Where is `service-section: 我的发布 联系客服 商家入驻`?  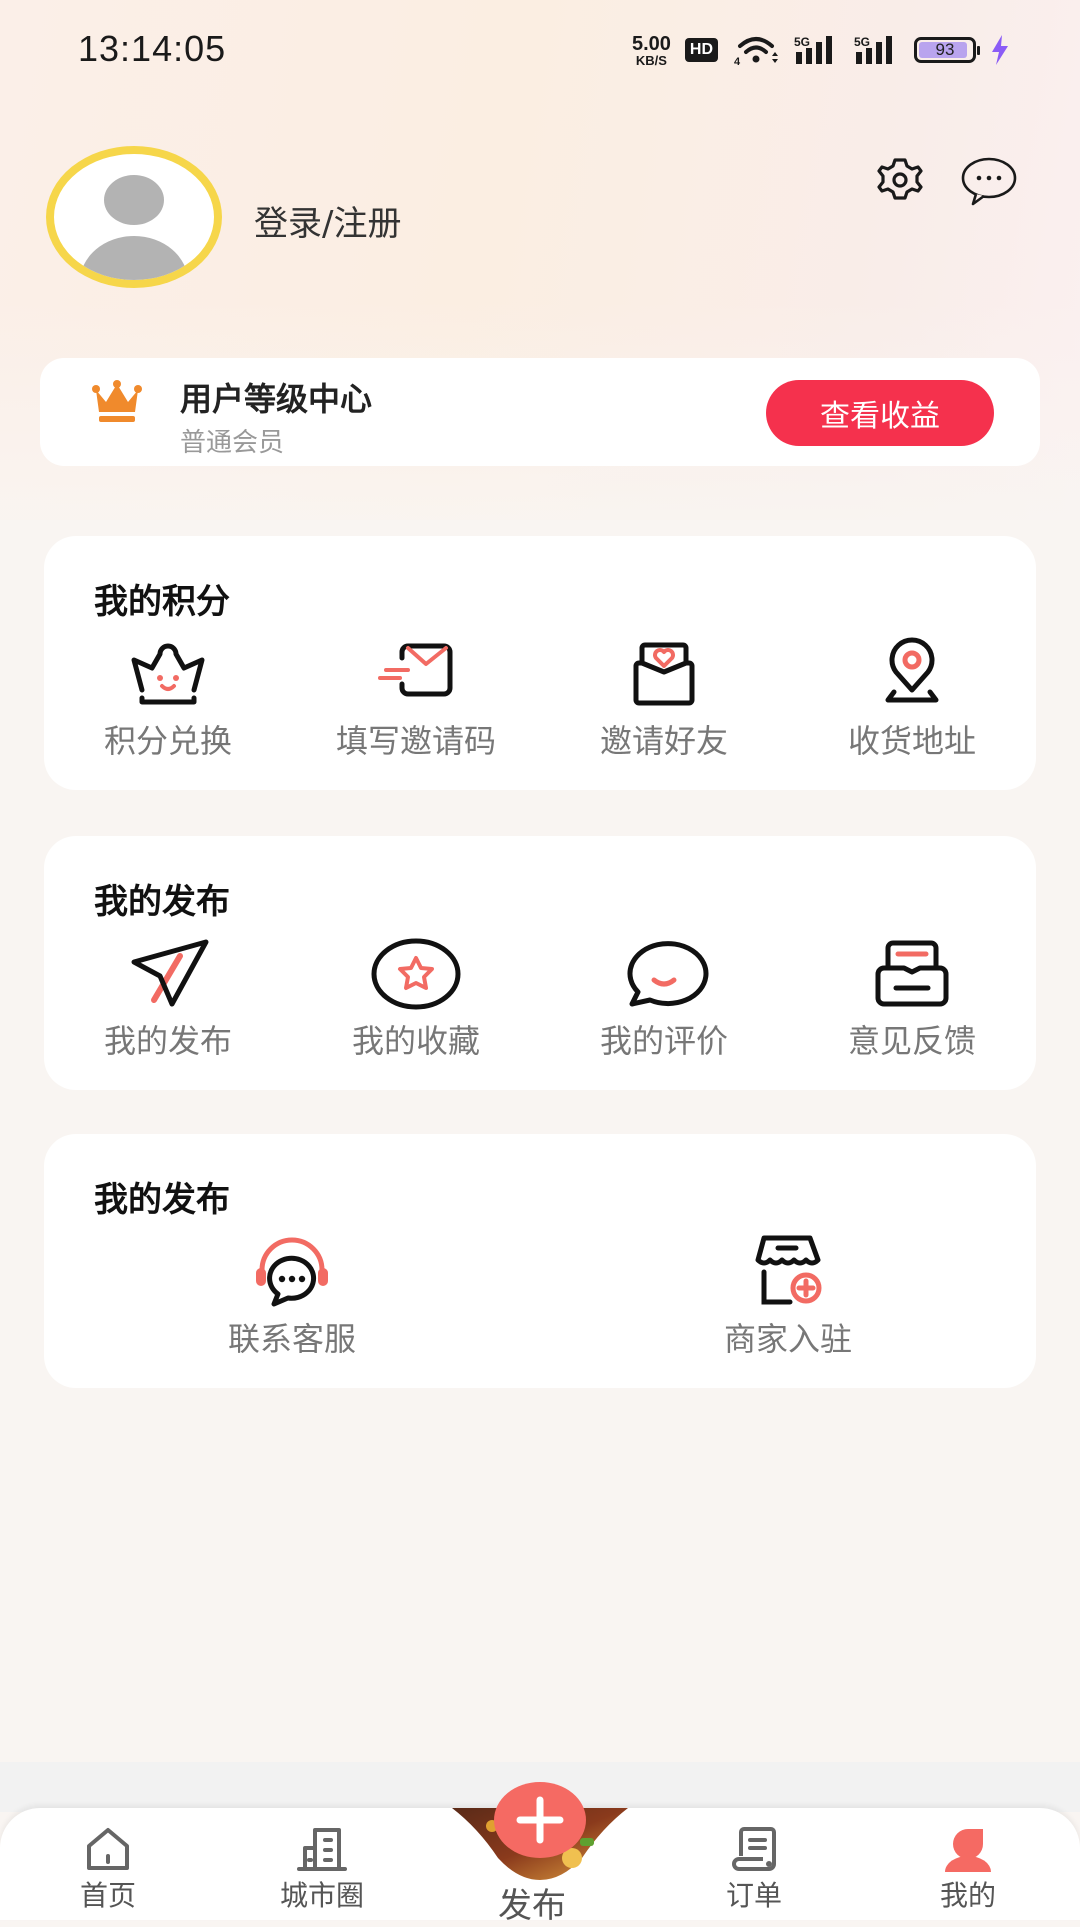 service-section: 我的发布 联系客服 商家入驻 is located at coordinates (540, 1261).